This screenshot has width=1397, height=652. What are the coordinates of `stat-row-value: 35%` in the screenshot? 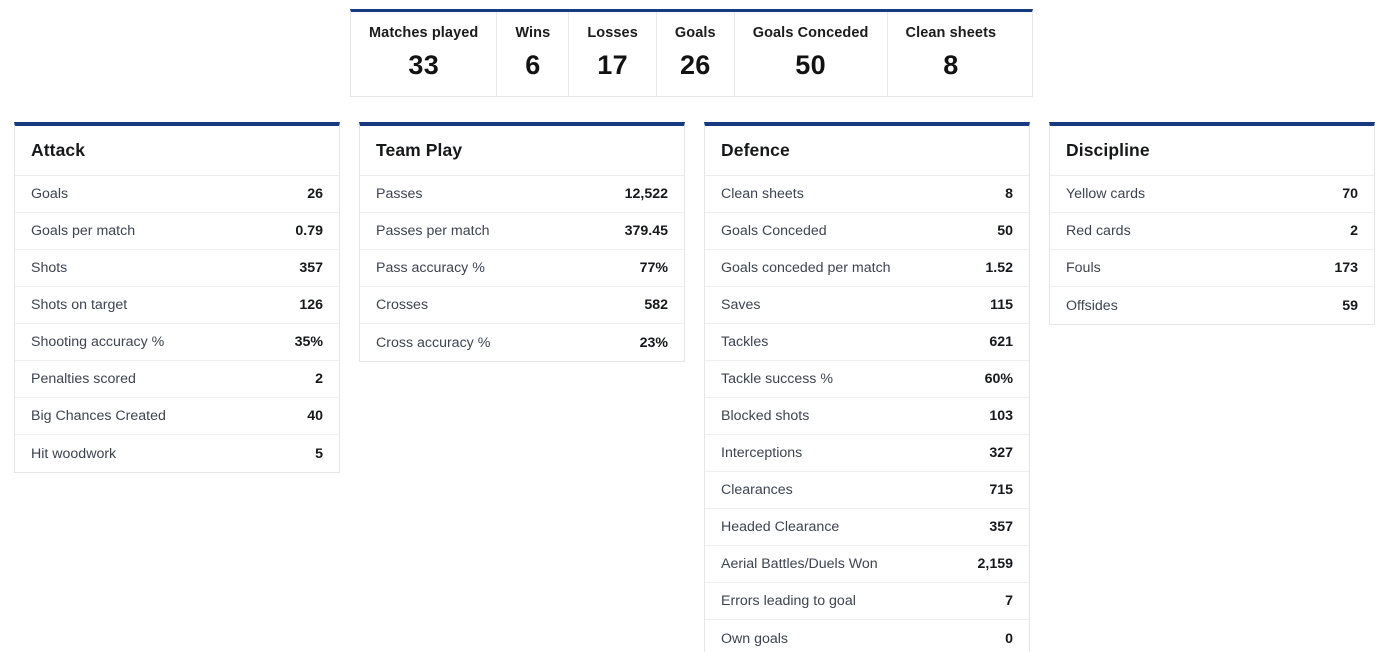 It's located at (308, 342).